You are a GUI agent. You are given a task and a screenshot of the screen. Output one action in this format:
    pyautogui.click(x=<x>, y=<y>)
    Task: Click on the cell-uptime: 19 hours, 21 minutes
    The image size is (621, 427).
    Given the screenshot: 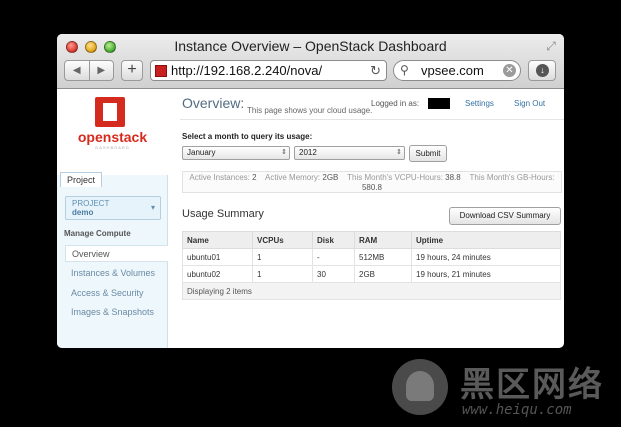 What is the action you would take?
    pyautogui.click(x=486, y=274)
    